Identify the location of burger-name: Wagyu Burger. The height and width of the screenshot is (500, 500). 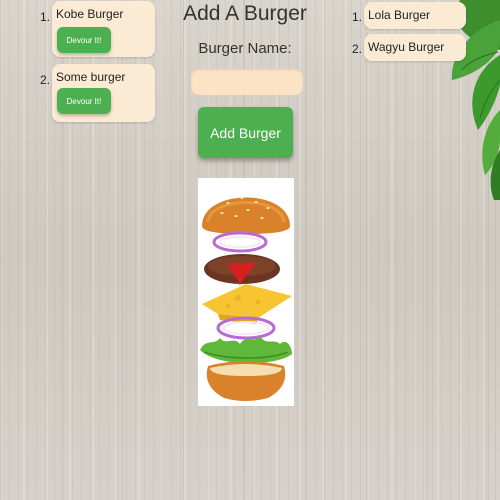
(406, 47).